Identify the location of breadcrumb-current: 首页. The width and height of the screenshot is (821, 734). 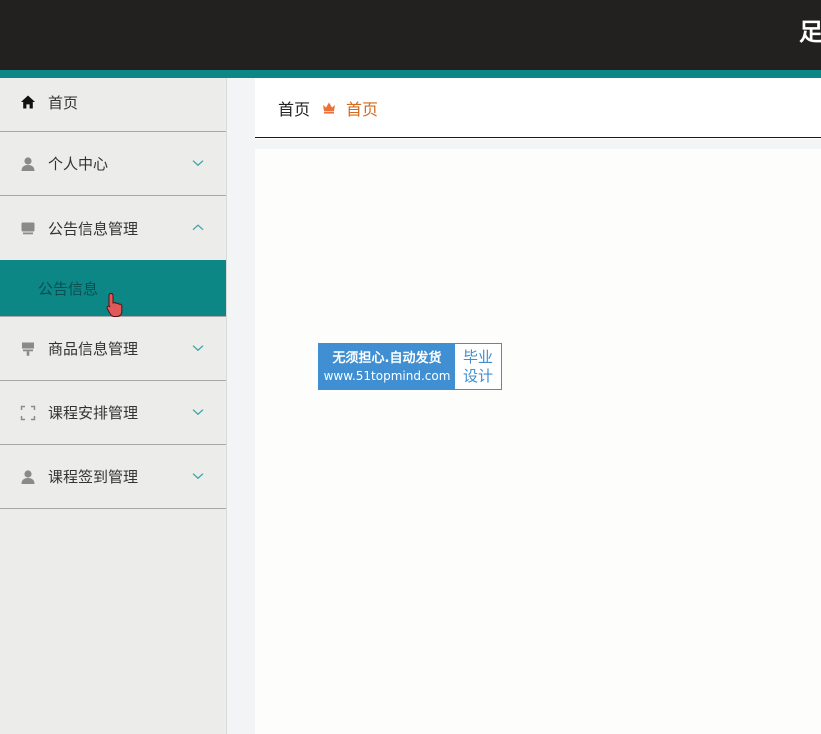
(362, 109).